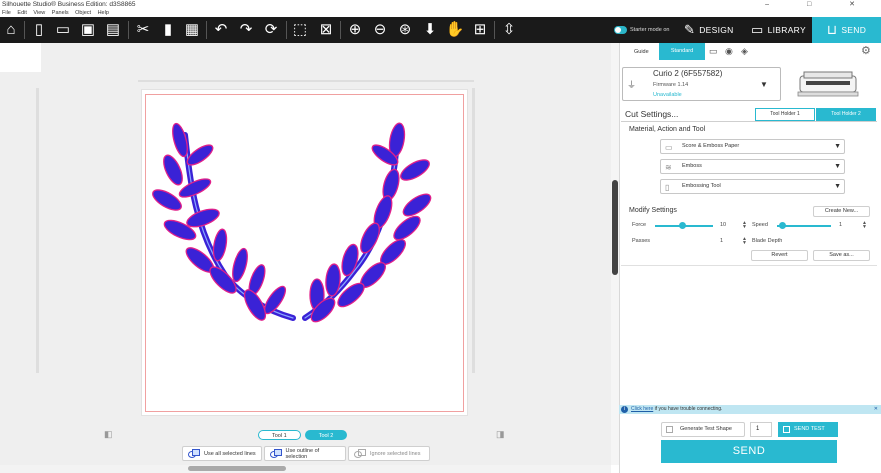 The height and width of the screenshot is (473, 881). I want to click on page-view-icon: ▭, so click(714, 51).